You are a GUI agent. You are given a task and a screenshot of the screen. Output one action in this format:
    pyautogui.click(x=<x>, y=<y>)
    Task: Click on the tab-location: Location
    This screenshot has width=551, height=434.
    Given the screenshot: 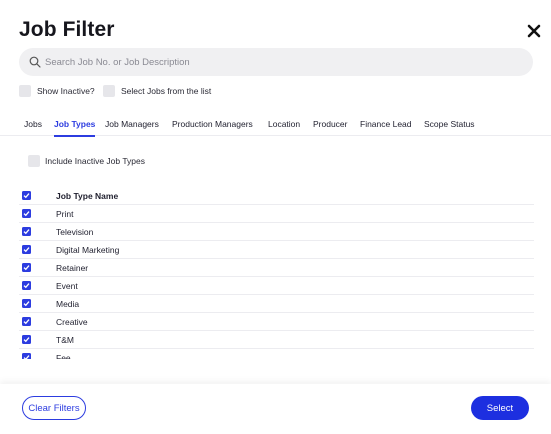 What is the action you would take?
    pyautogui.click(x=284, y=124)
    